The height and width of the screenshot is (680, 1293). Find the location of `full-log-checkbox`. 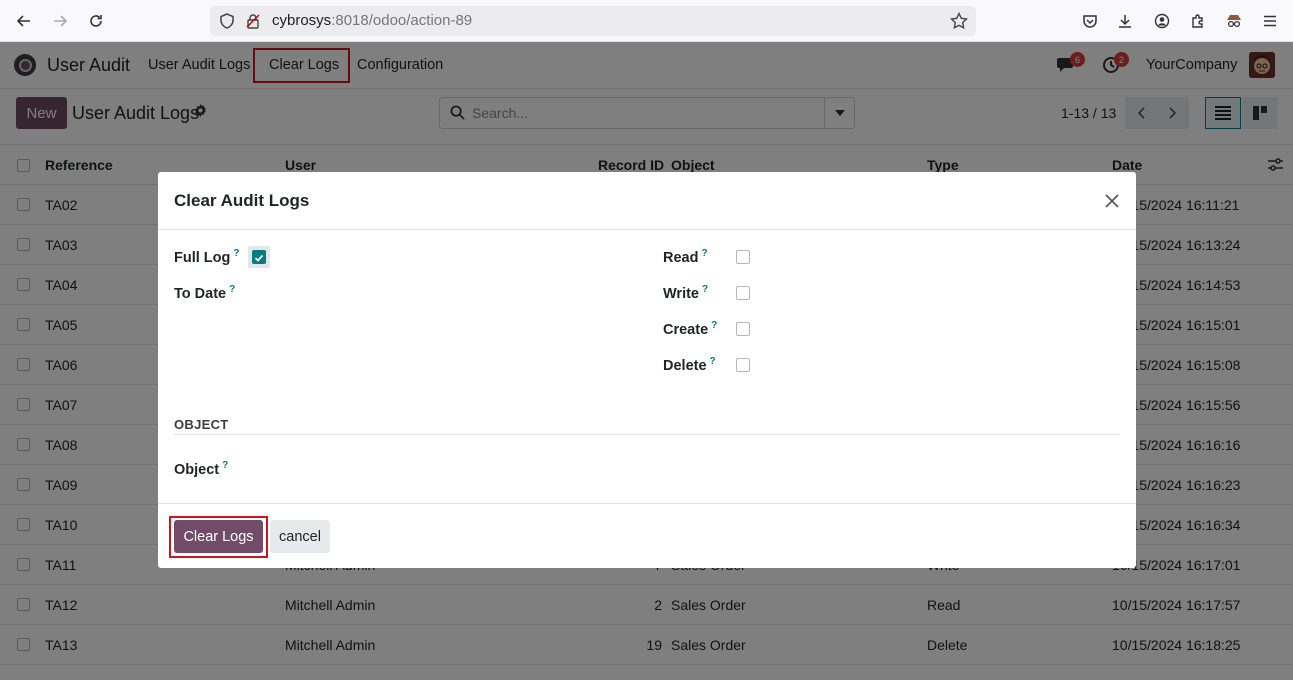

full-log-checkbox is located at coordinates (259, 257).